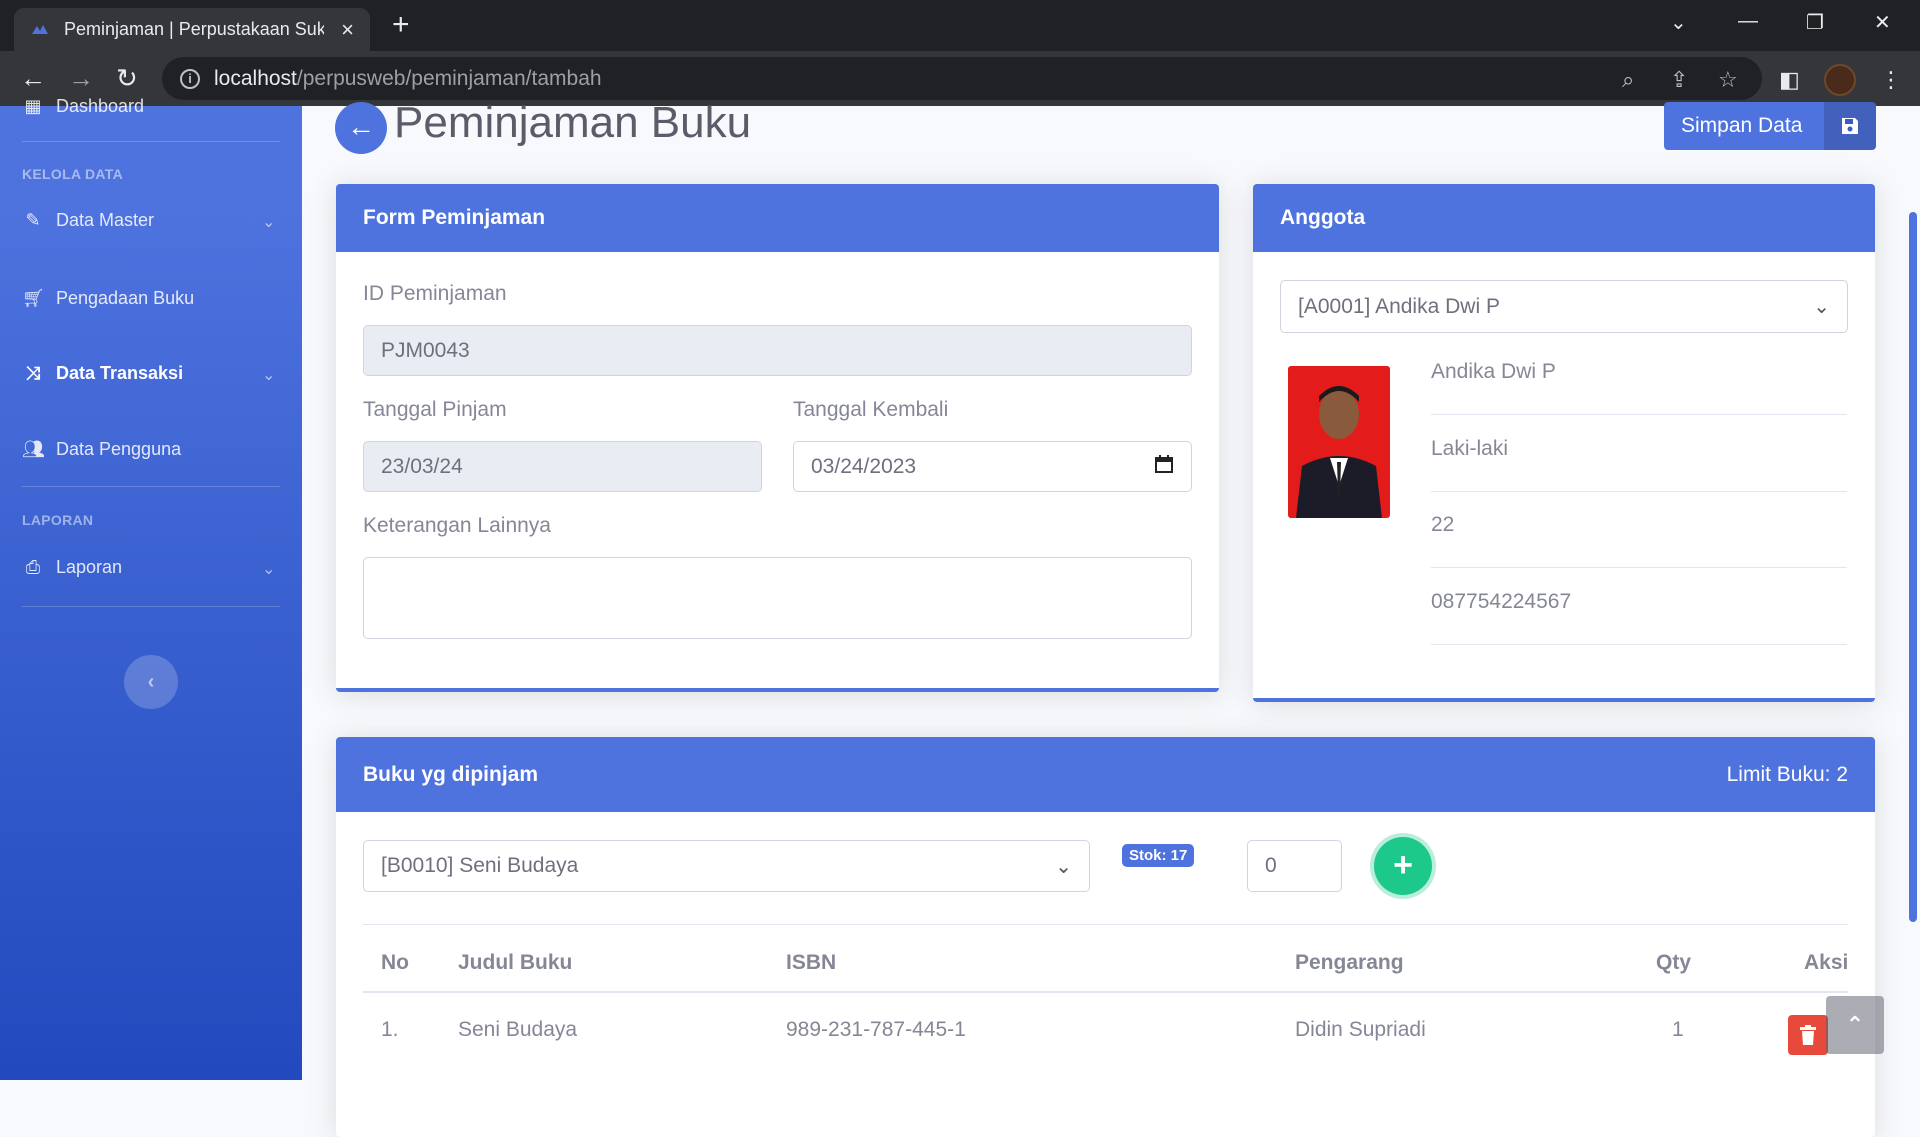 This screenshot has width=1920, height=1137. What do you see at coordinates (1294, 866) in the screenshot?
I see `qty-input: 0` at bounding box center [1294, 866].